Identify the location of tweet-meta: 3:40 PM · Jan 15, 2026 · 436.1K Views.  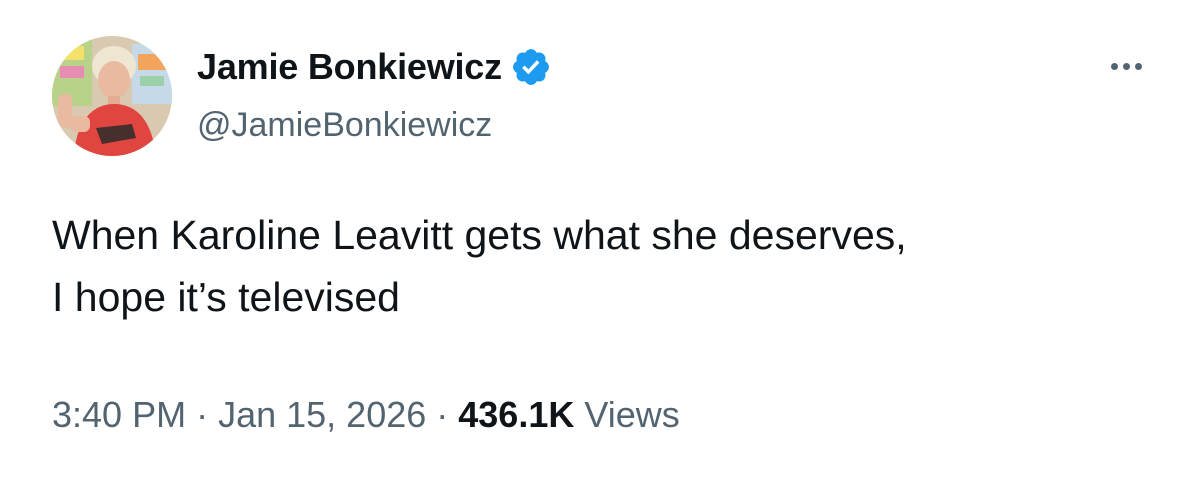
(366, 415).